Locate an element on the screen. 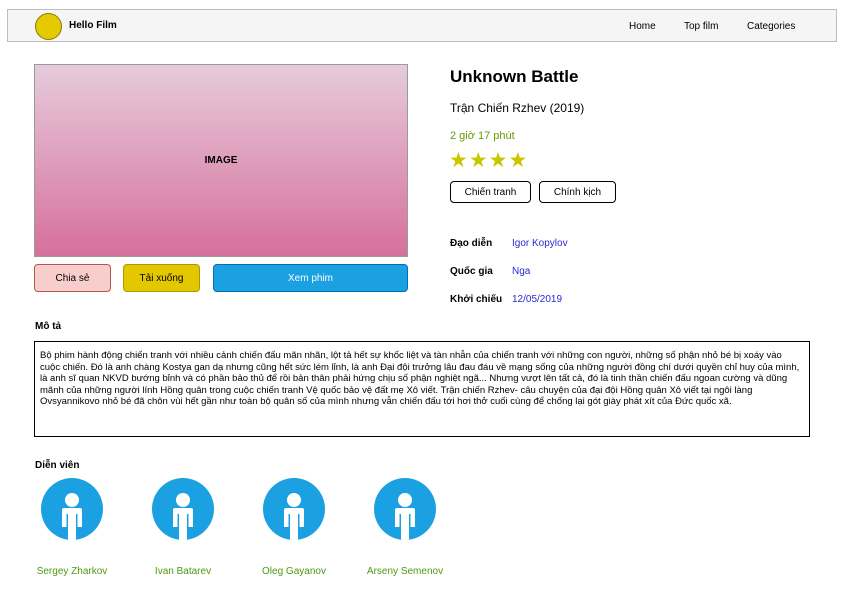 The width and height of the screenshot is (851, 591). download-button: Tải xuống is located at coordinates (161, 278).